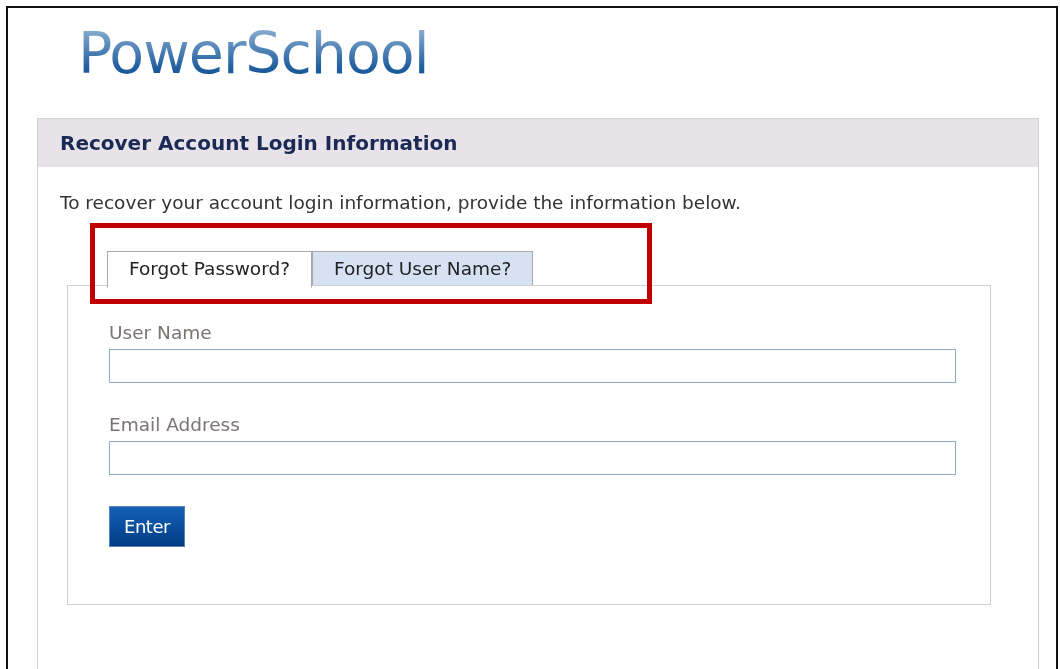 This screenshot has width=1060, height=669. Describe the element at coordinates (423, 268) in the screenshot. I see `tab: Forgot User Name?` at that location.